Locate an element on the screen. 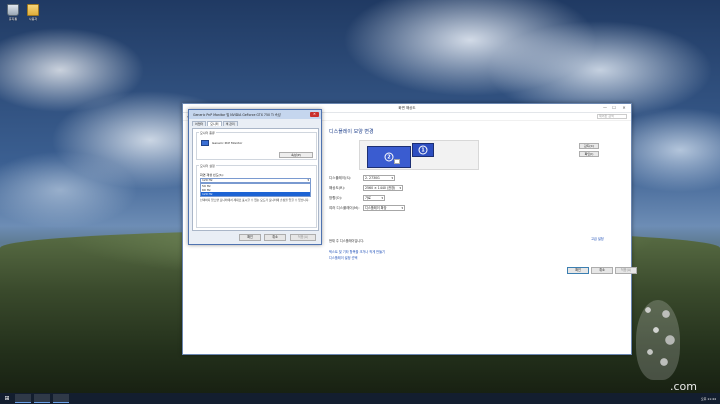 The image size is (720, 404). watermark-logo is located at coordinates (658, 340).